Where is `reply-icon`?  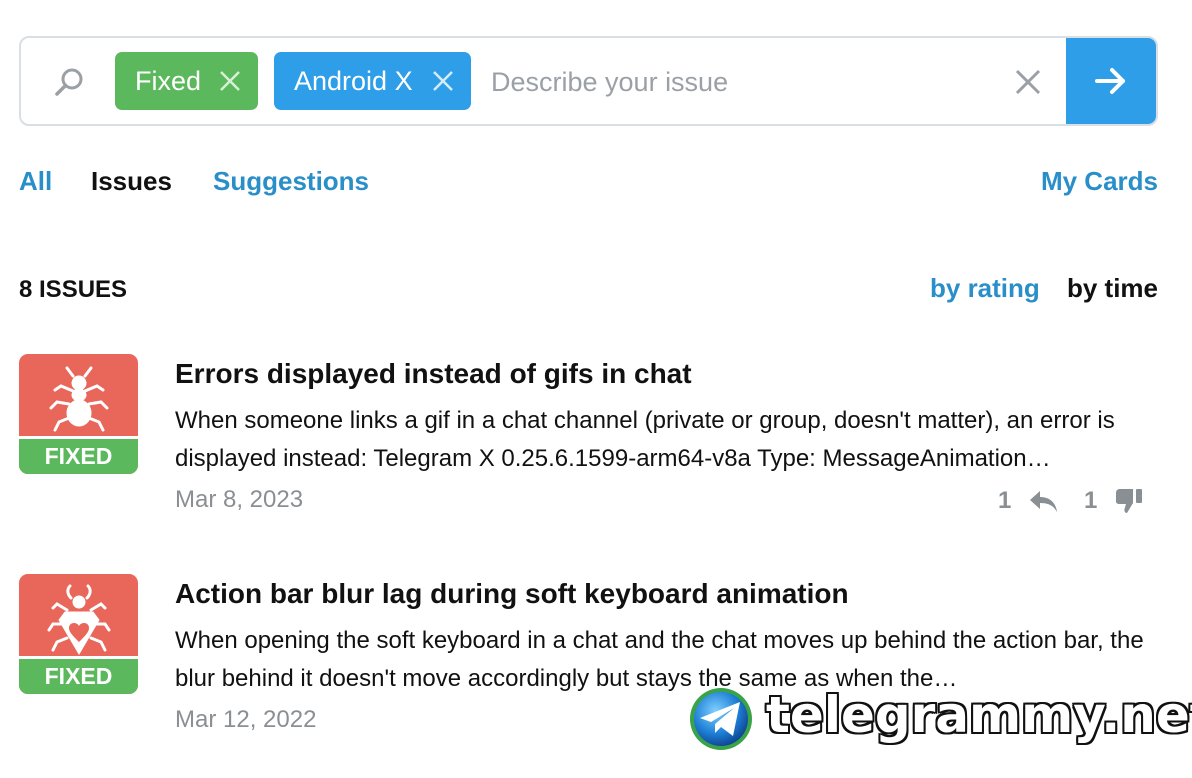
reply-icon is located at coordinates (1044, 501).